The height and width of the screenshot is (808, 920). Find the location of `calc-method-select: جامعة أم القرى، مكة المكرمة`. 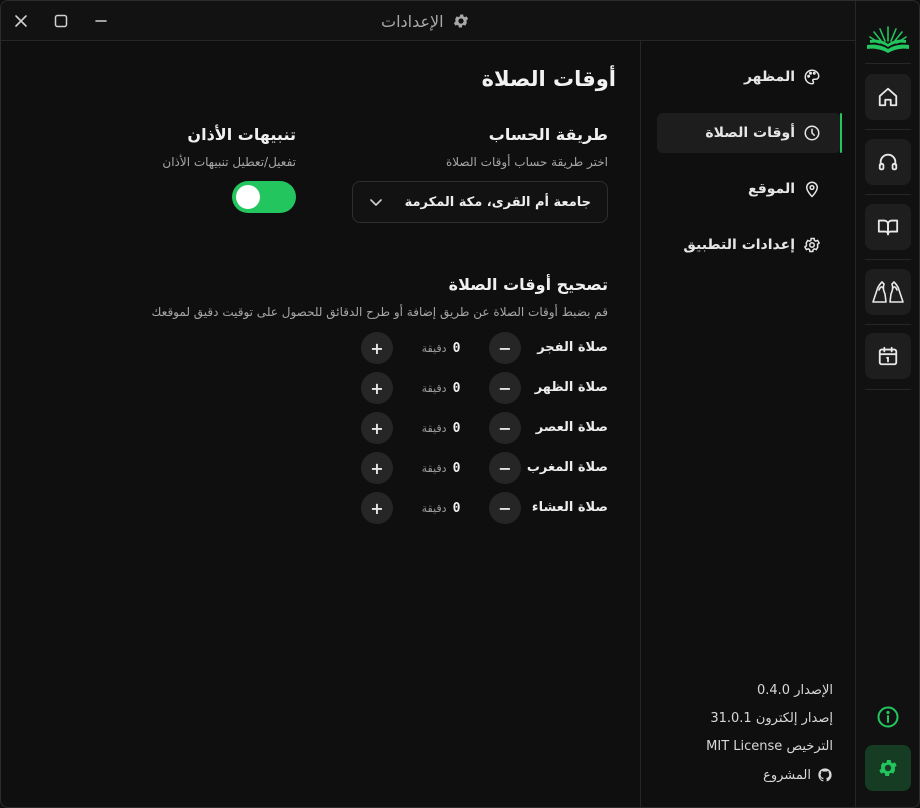

calc-method-select: جامعة أم القرى، مكة المكرمة is located at coordinates (480, 202).